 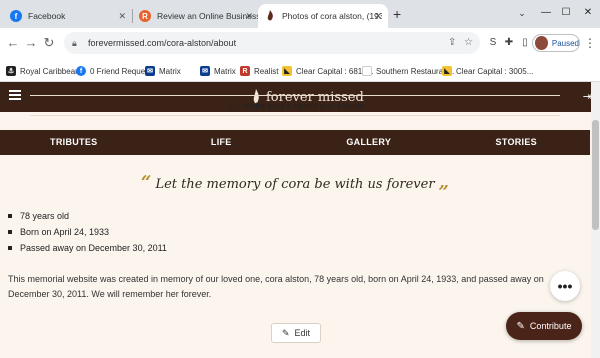 I want to click on contribute-button: ✎ Contribute, so click(x=544, y=326).